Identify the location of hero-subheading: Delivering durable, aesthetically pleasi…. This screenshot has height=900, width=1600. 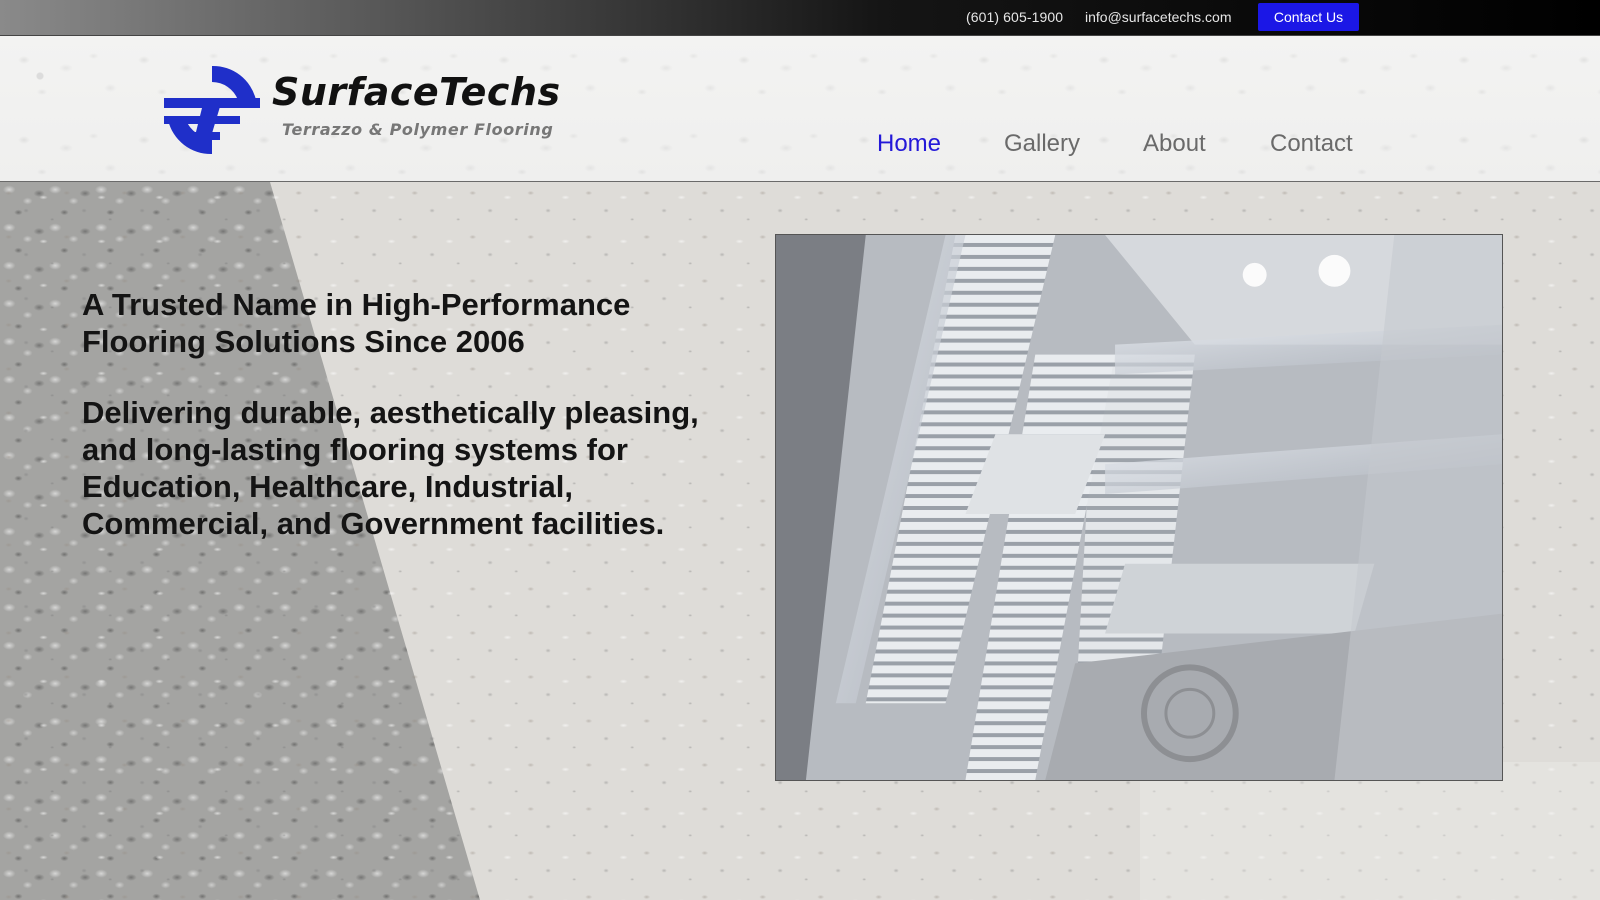
(390, 468).